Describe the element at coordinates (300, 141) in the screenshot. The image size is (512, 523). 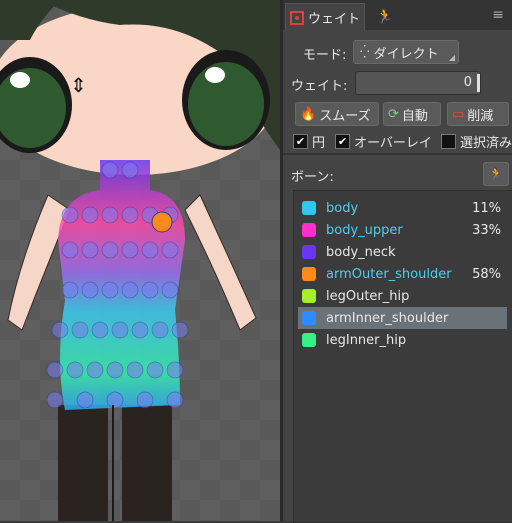
I see `circle-checkbox-box: ✔` at that location.